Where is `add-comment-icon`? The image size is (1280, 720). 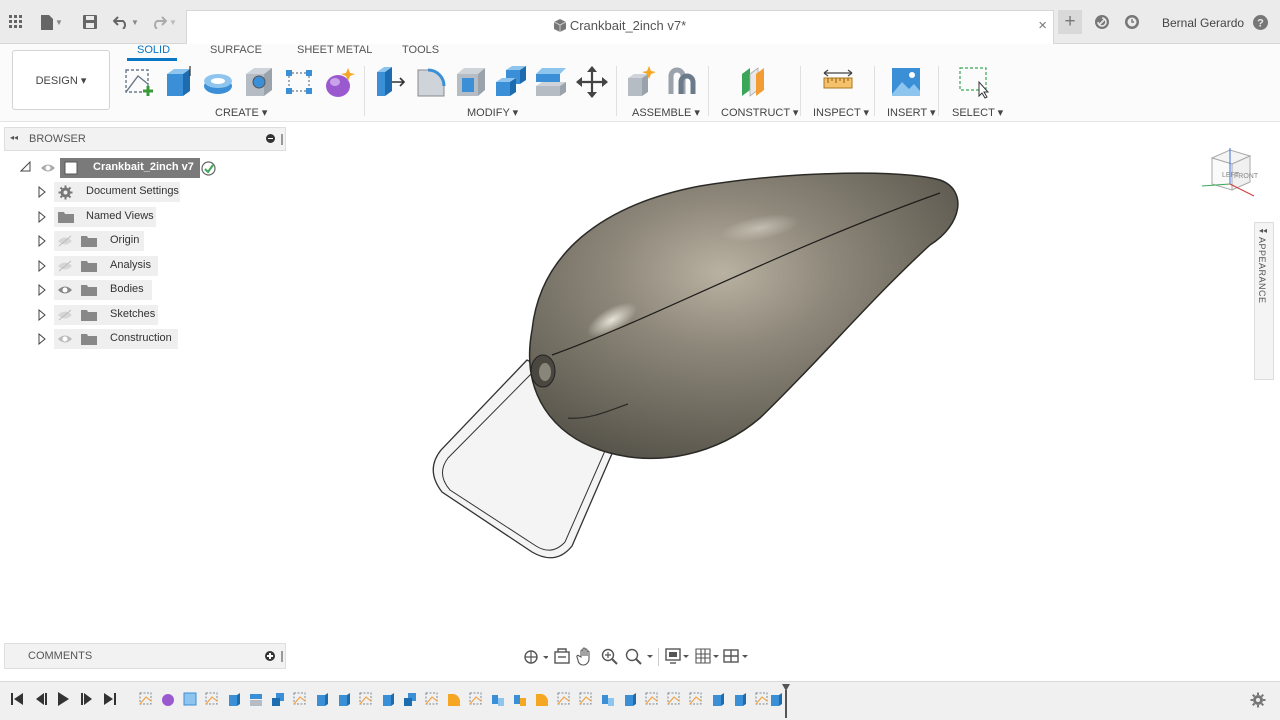 add-comment-icon is located at coordinates (270, 656).